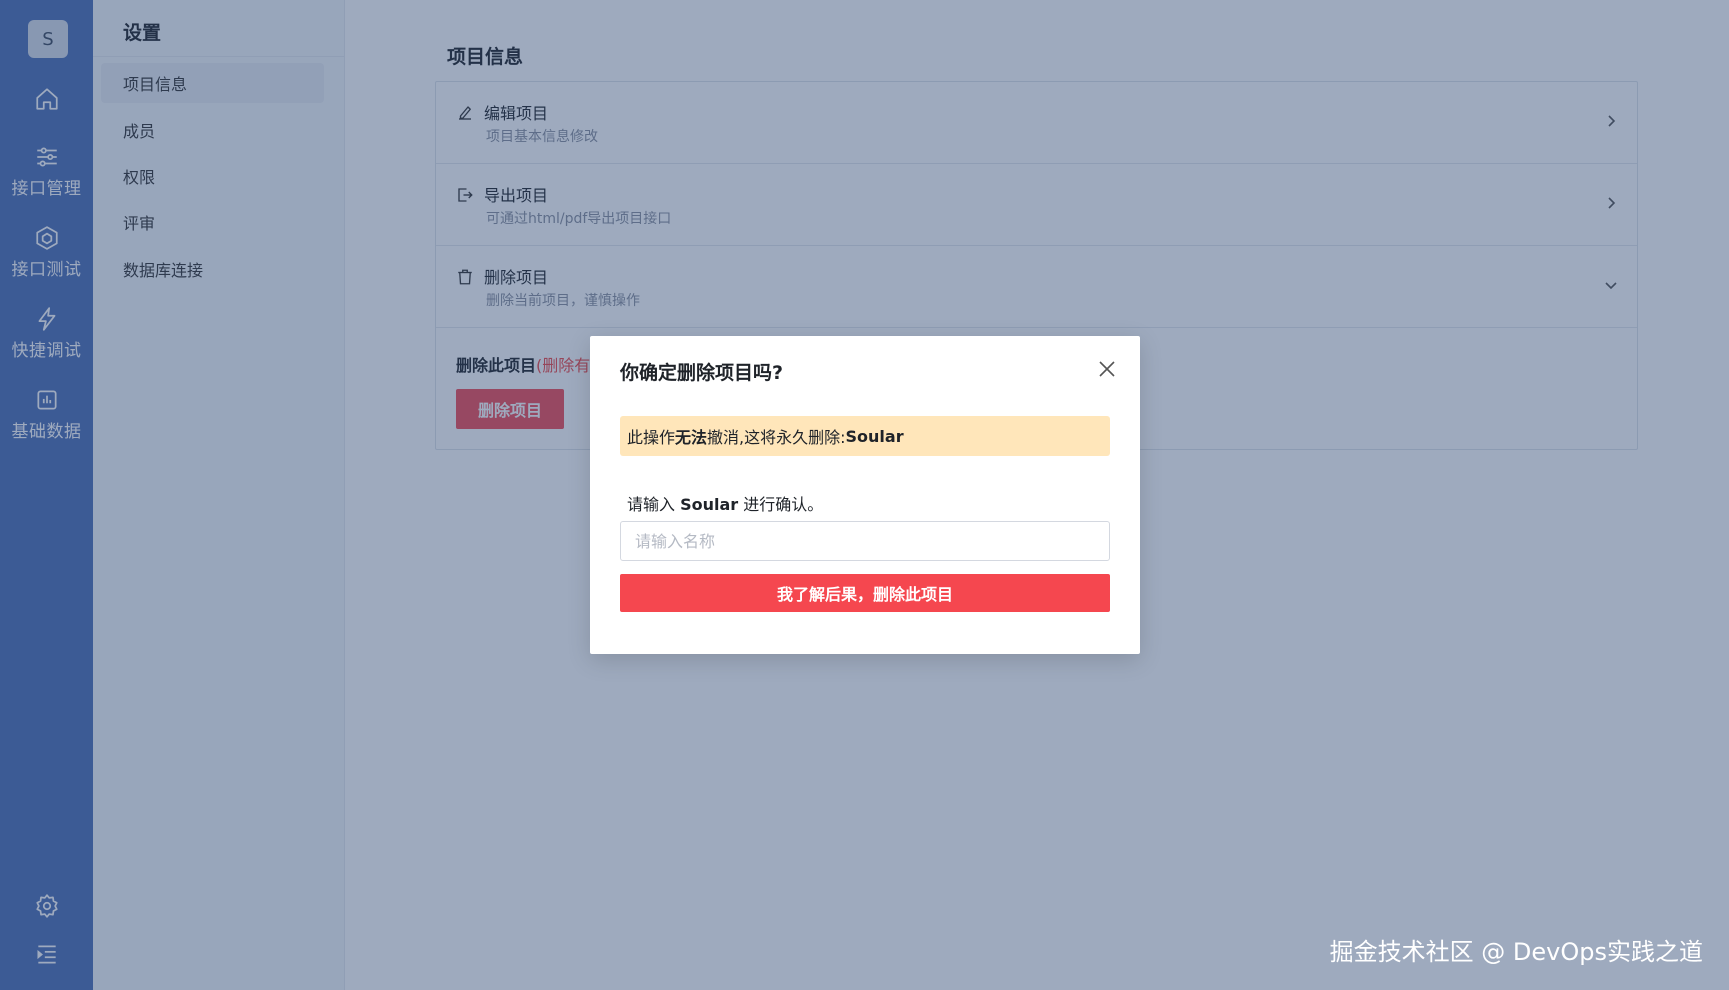  What do you see at coordinates (783, 504) in the screenshot?
I see `confirm-suffix: 进行确认。` at bounding box center [783, 504].